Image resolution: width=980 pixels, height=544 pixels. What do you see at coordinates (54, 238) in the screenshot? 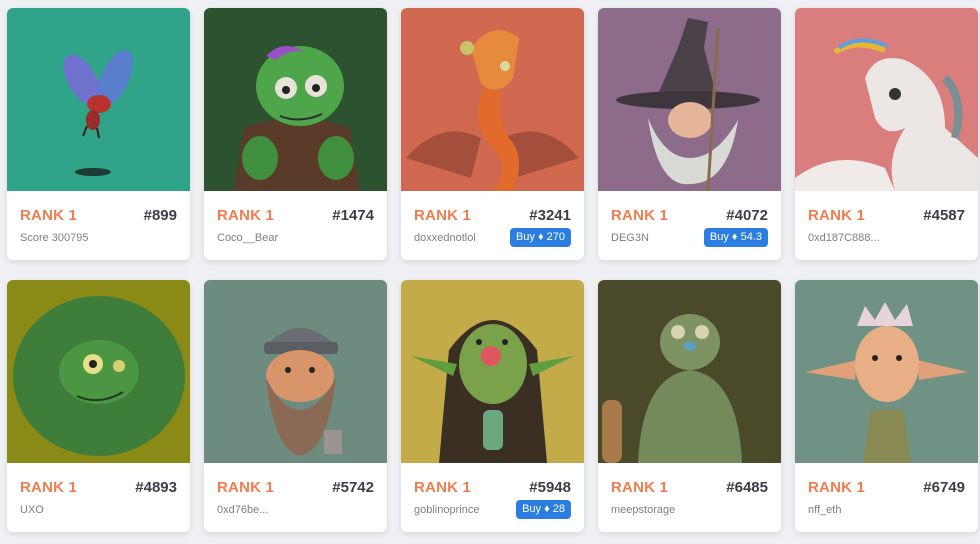
I see `owner-name: Score 300795` at bounding box center [54, 238].